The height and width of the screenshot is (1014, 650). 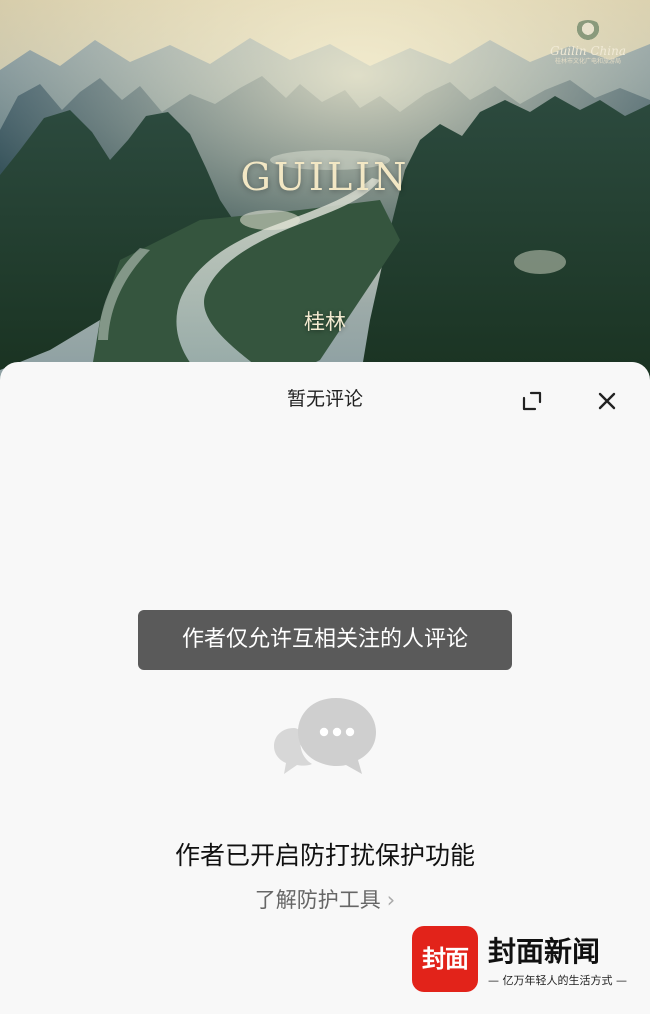 I want to click on hero-subtitle: 桂林, so click(x=325, y=322).